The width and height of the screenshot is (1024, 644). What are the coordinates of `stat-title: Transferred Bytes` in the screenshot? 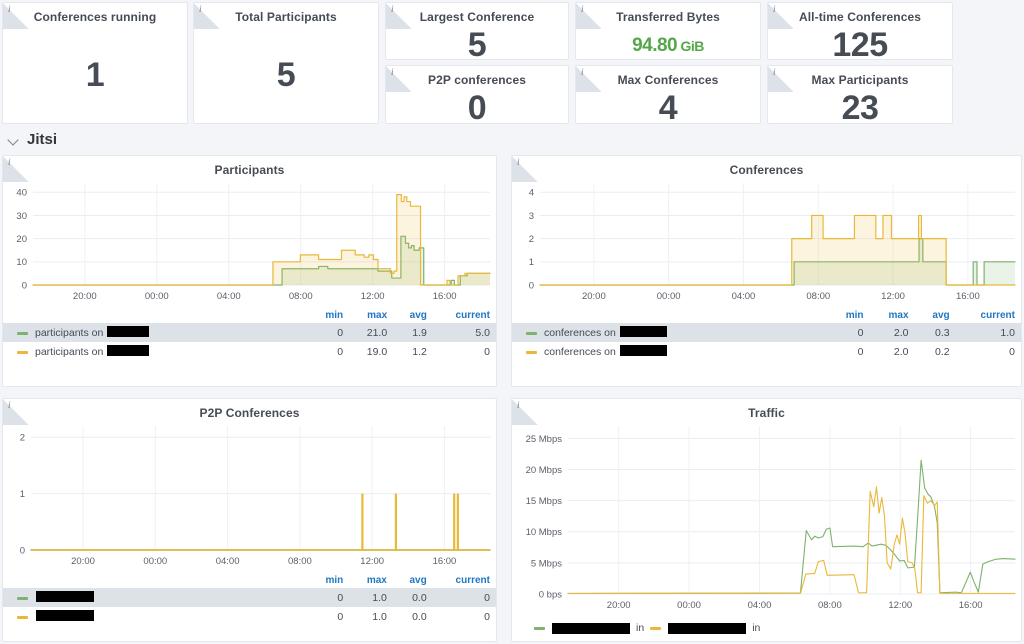 It's located at (668, 17).